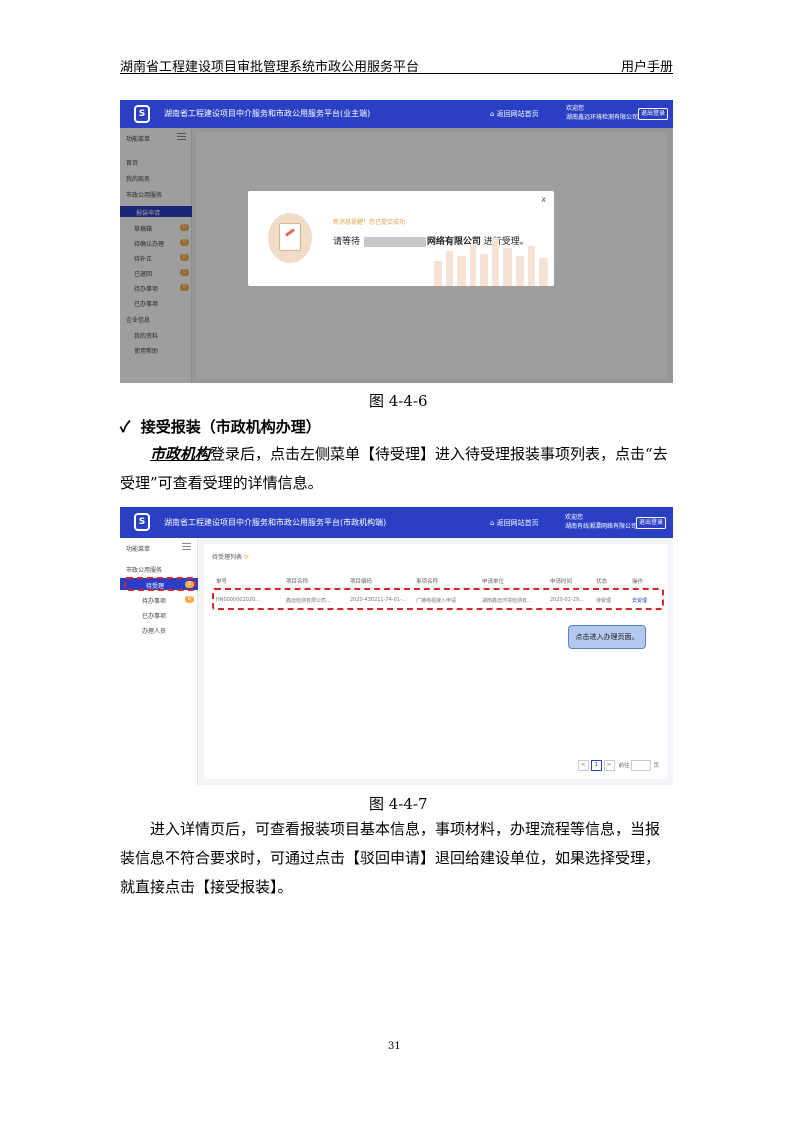  What do you see at coordinates (394, 1046) in the screenshot?
I see `page-number: 31` at bounding box center [394, 1046].